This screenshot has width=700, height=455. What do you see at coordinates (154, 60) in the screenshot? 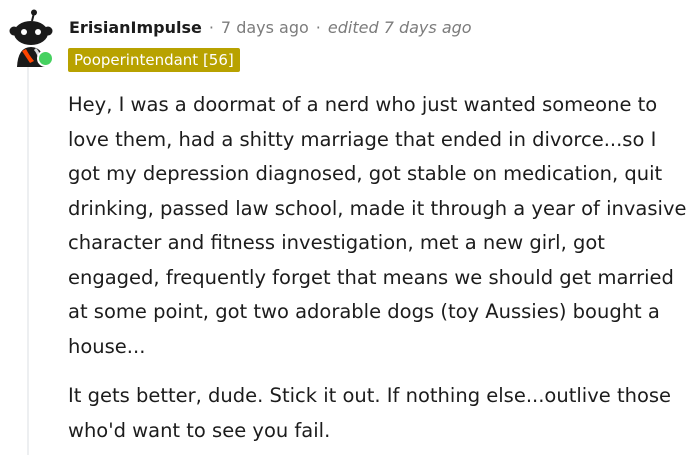
I see `user-flair-badge: Pooperintendant [56]` at bounding box center [154, 60].